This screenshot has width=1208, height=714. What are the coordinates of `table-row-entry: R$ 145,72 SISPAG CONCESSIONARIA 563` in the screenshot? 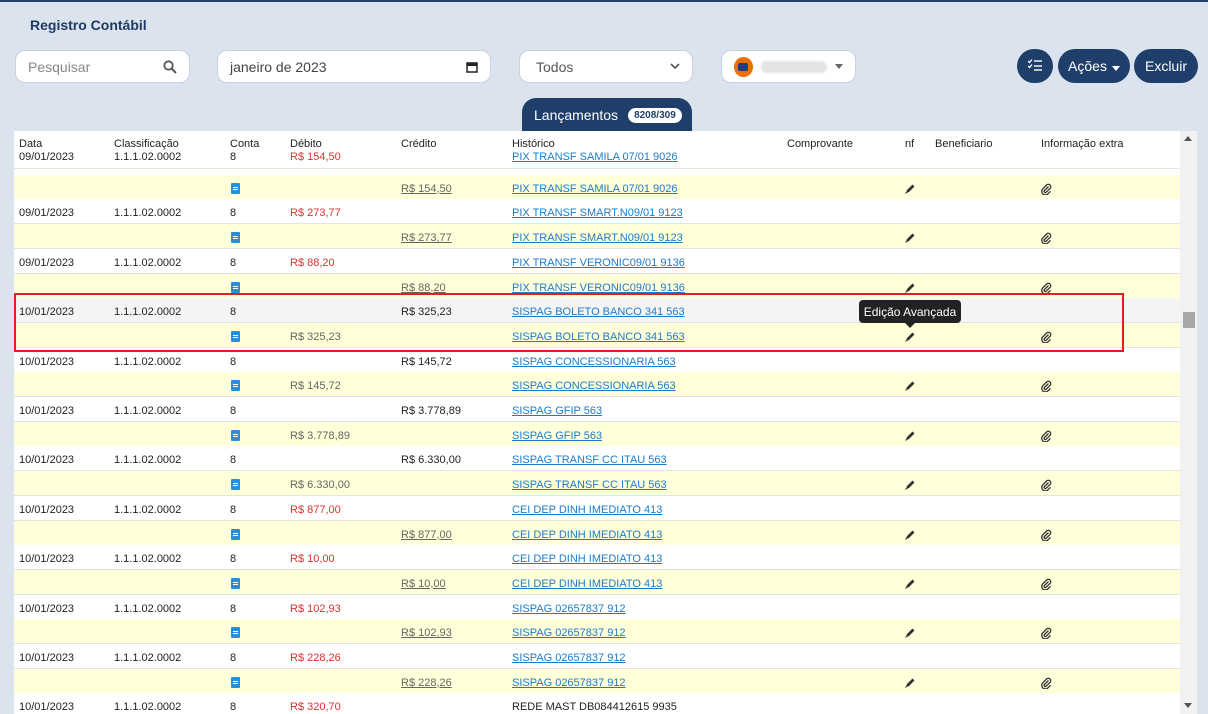 It's located at (597, 385).